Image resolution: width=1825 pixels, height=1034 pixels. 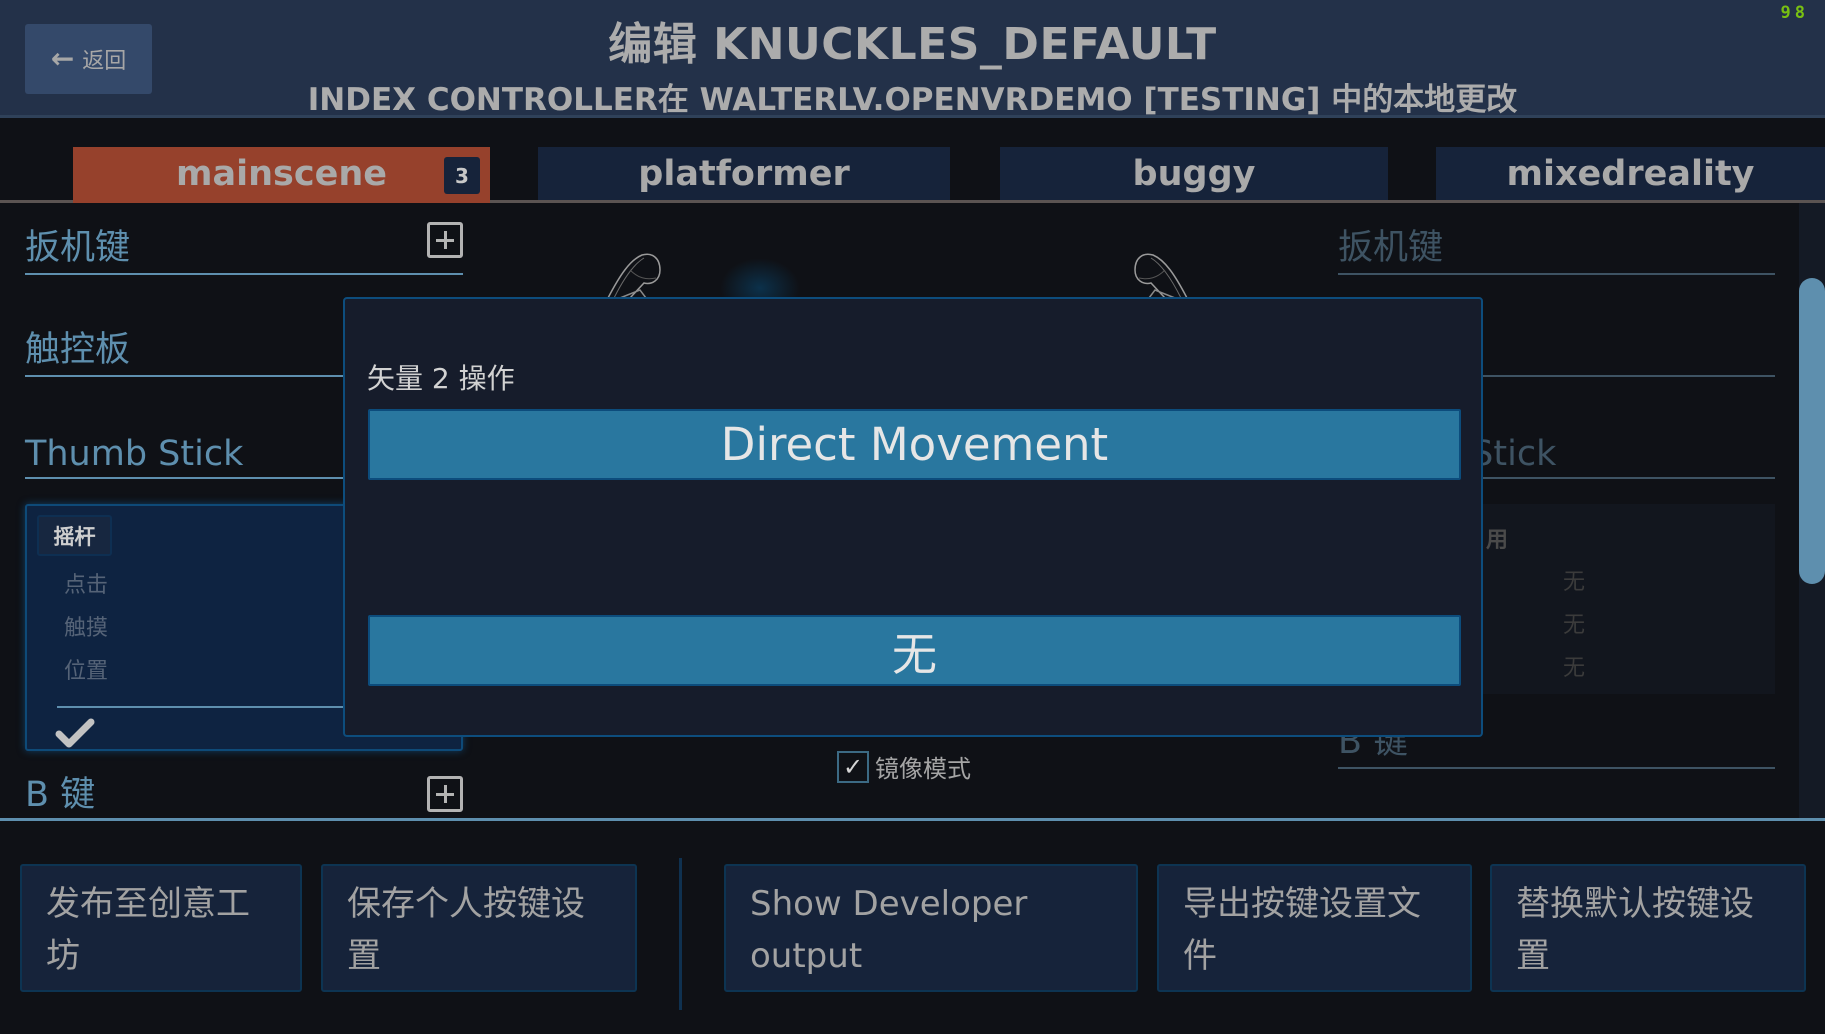 I want to click on tab-label: buggy, so click(x=1194, y=173).